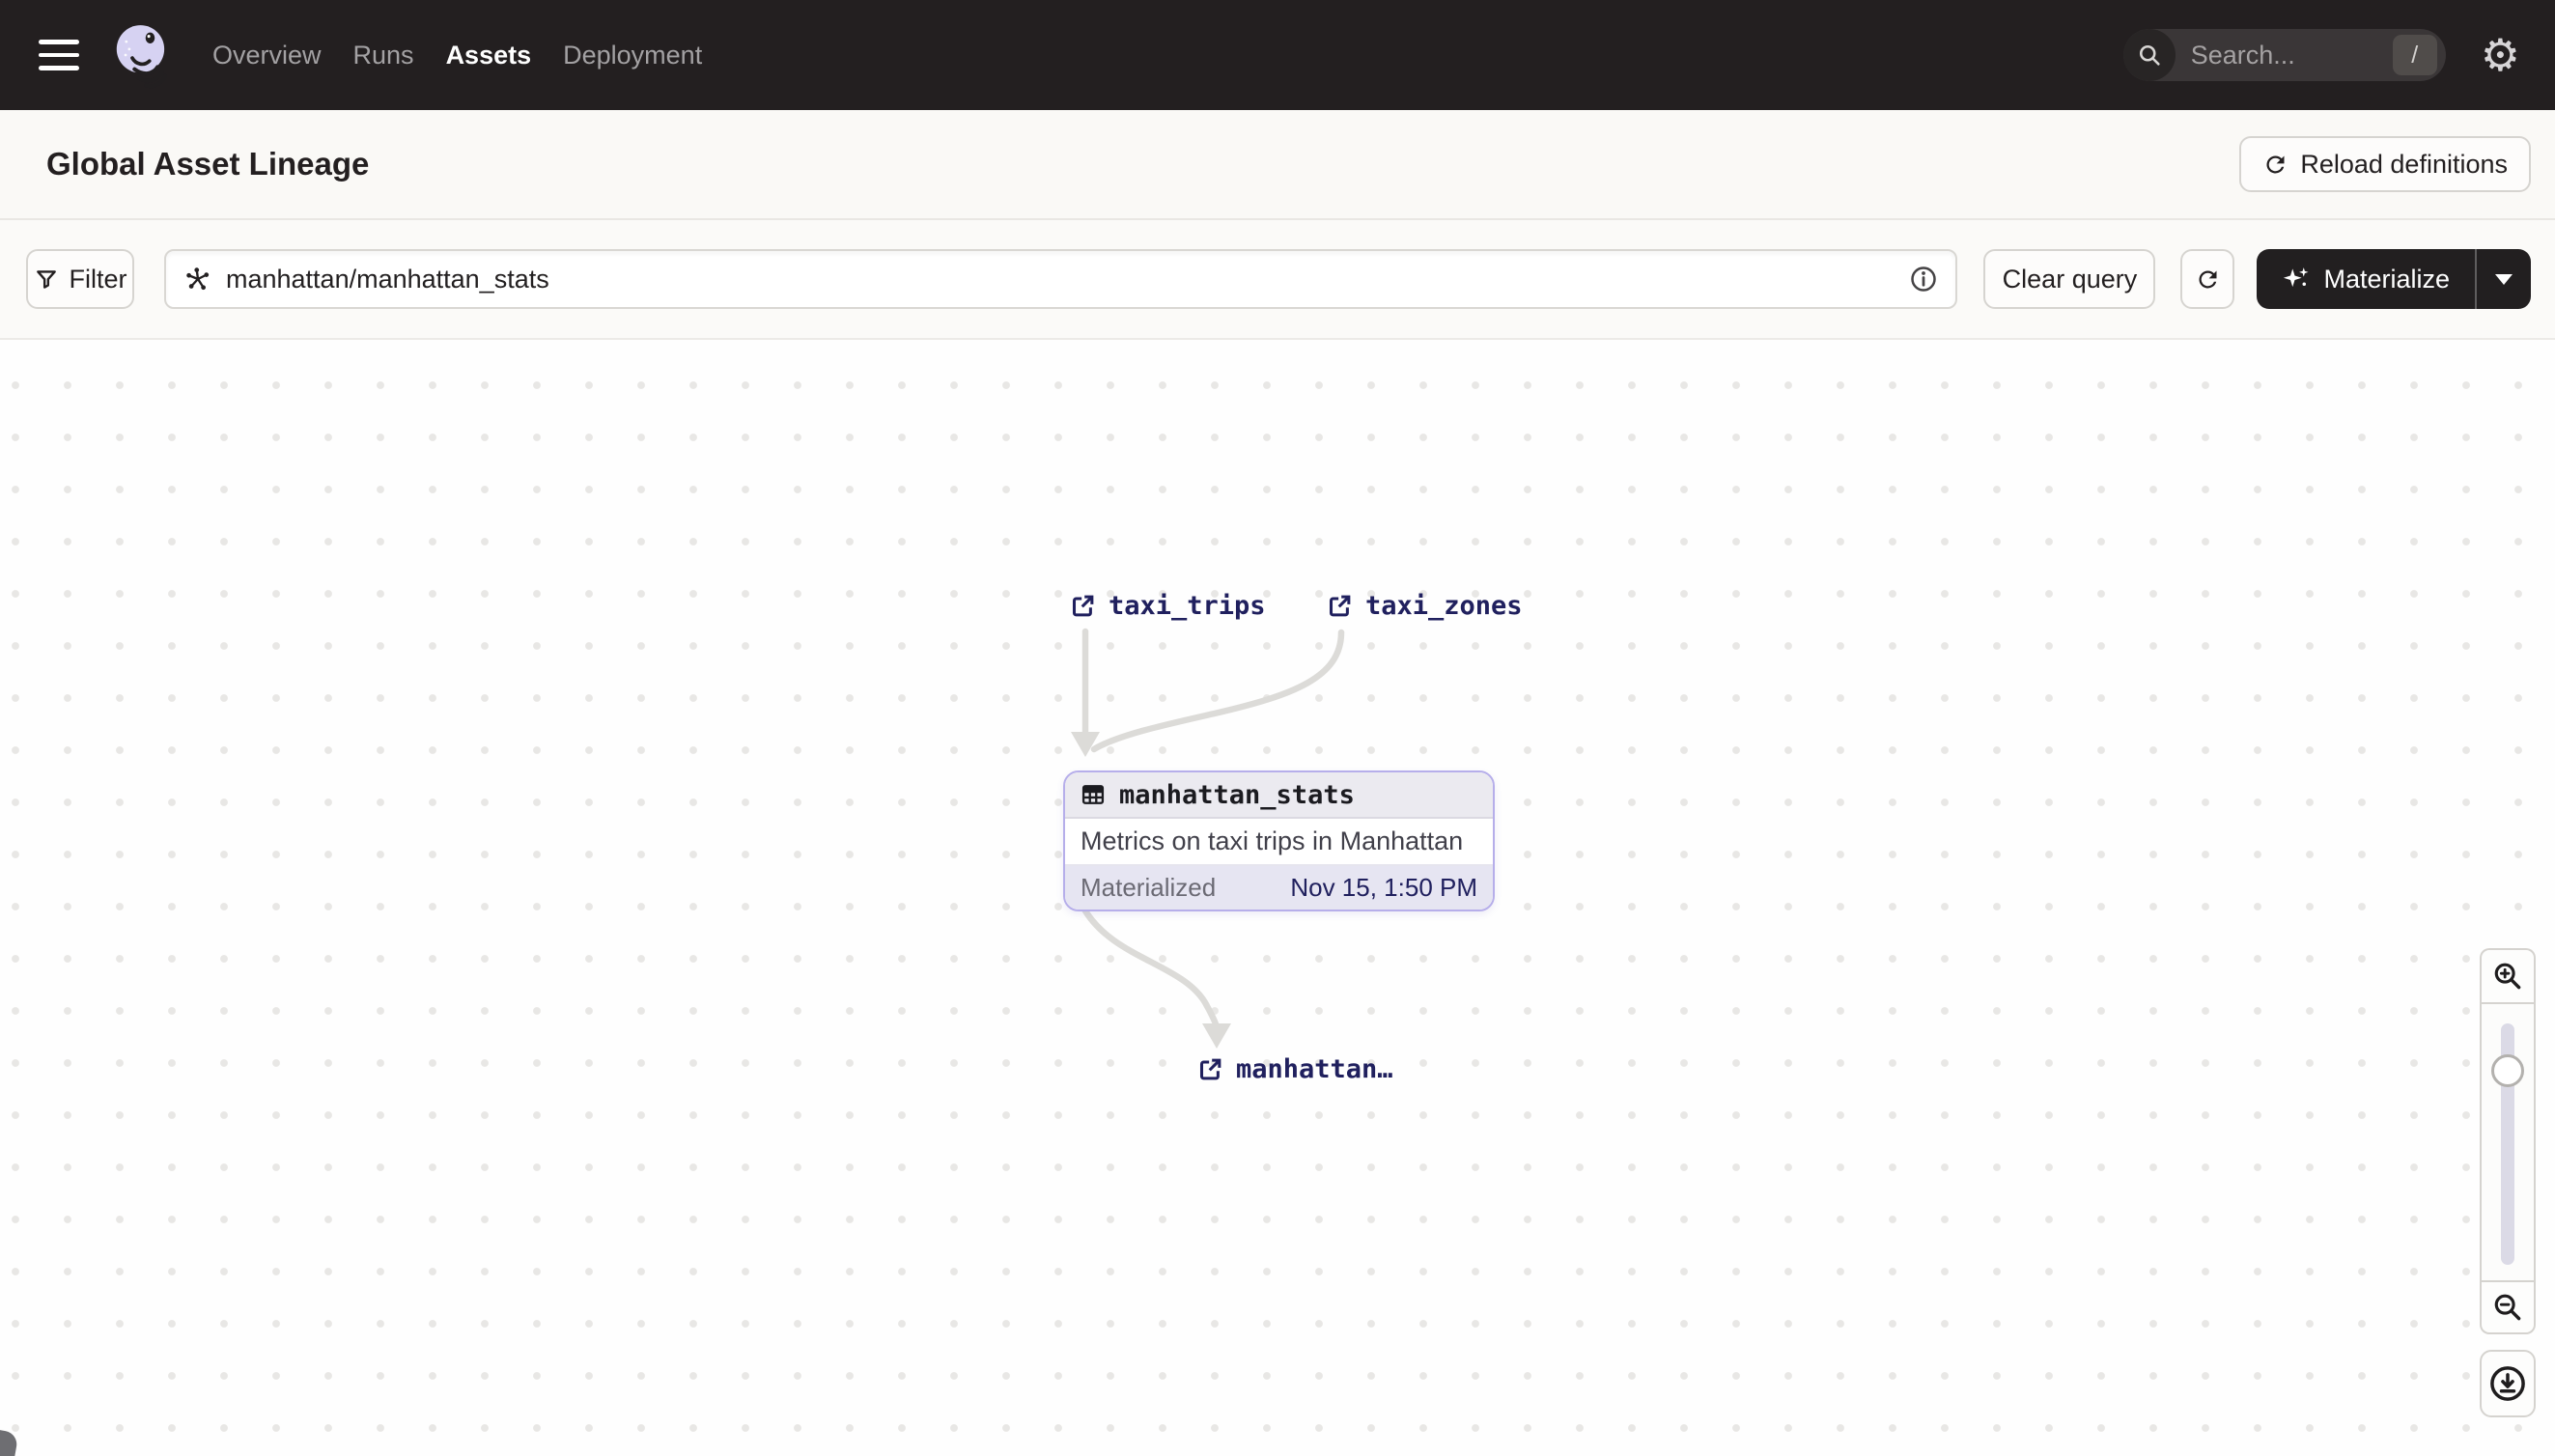  I want to click on materialized-timestamp-link: Nov 15, 1:50 PM, so click(1383, 888).